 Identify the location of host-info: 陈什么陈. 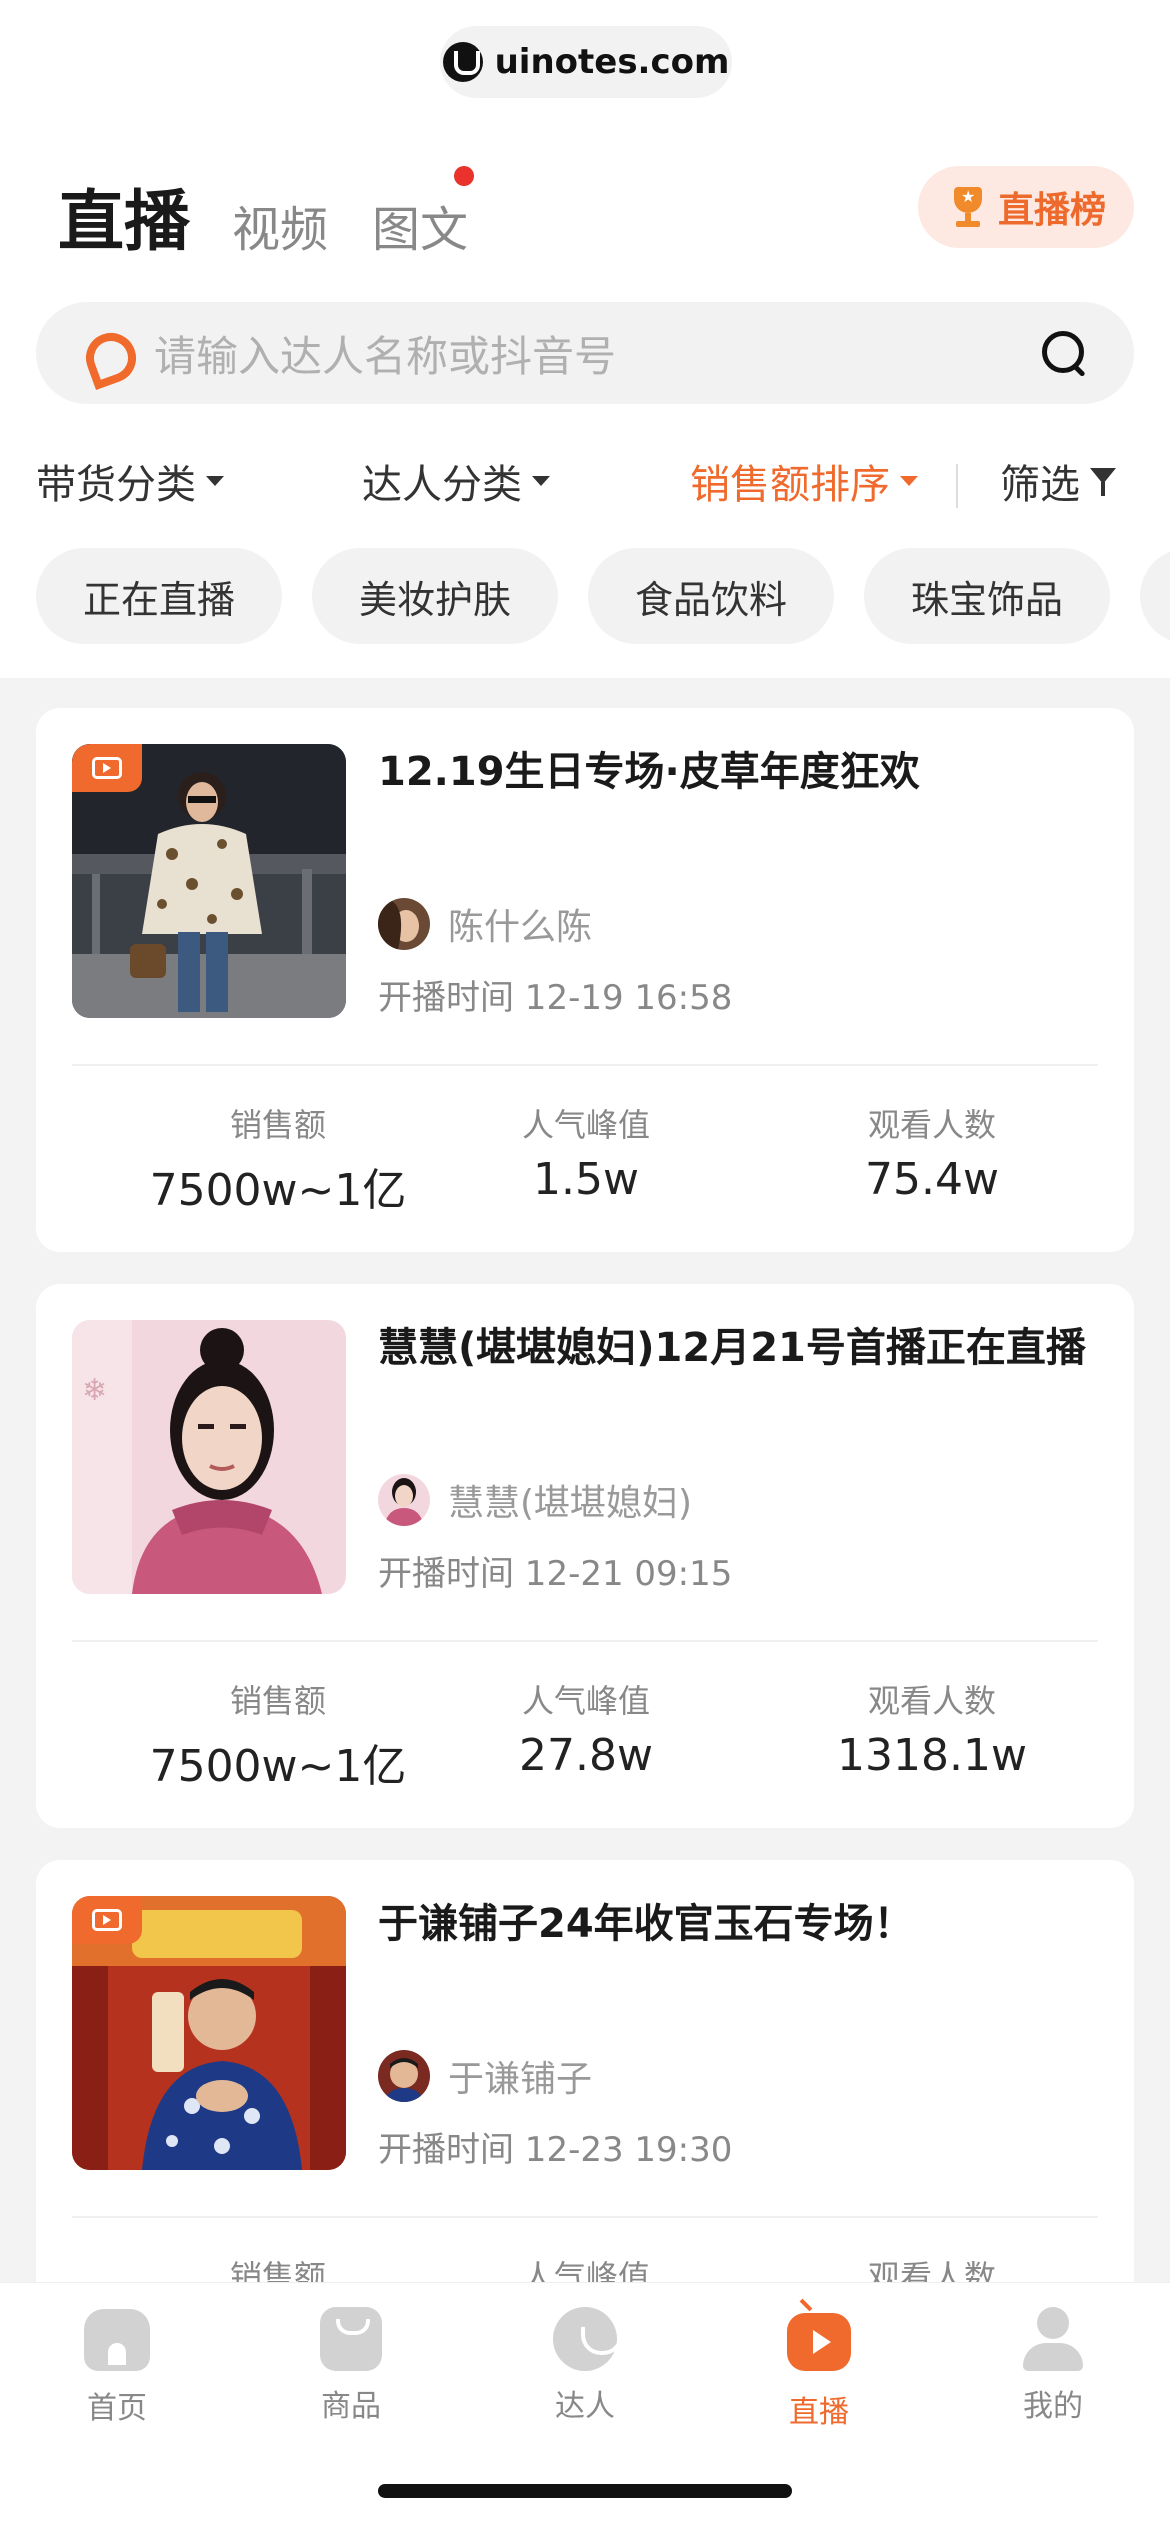
(485, 924).